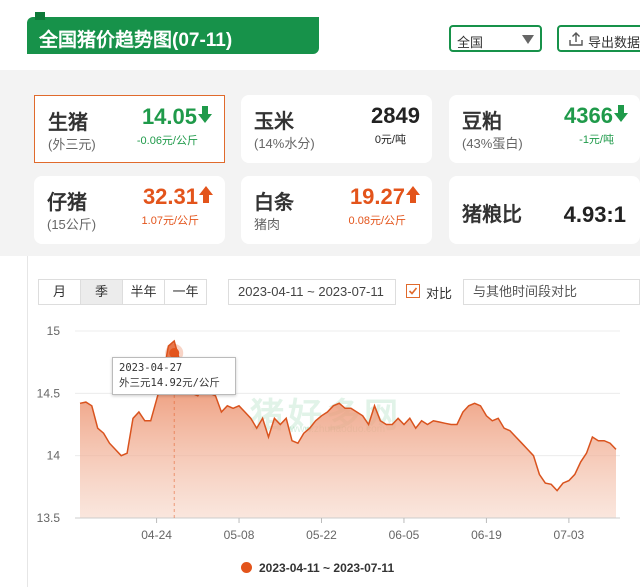 The image size is (640, 587). Describe the element at coordinates (54, 331) in the screenshot. I see `y-tick-label: 15` at that location.